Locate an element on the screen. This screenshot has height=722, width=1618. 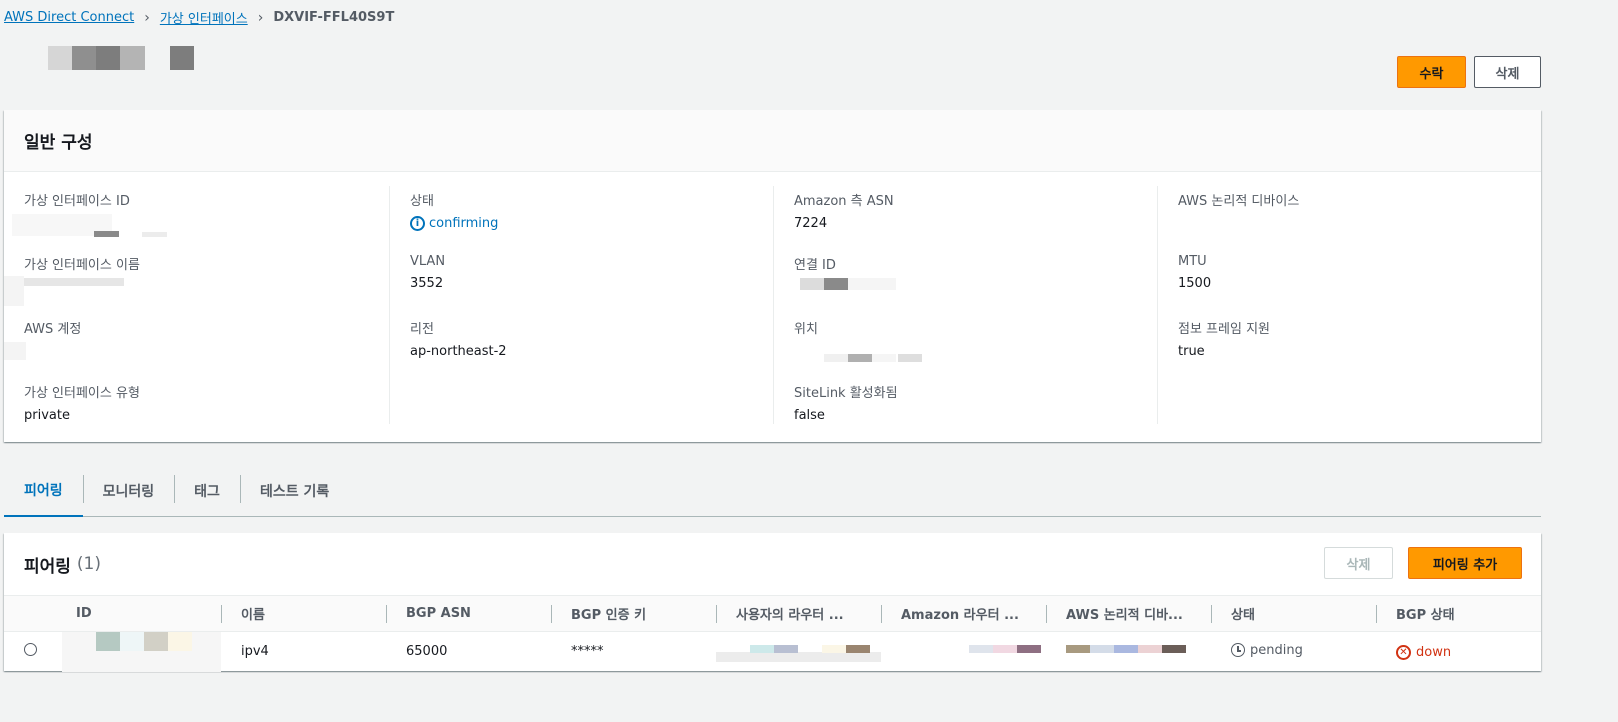
connection-id-label: 연결 ID is located at coordinates (815, 265).